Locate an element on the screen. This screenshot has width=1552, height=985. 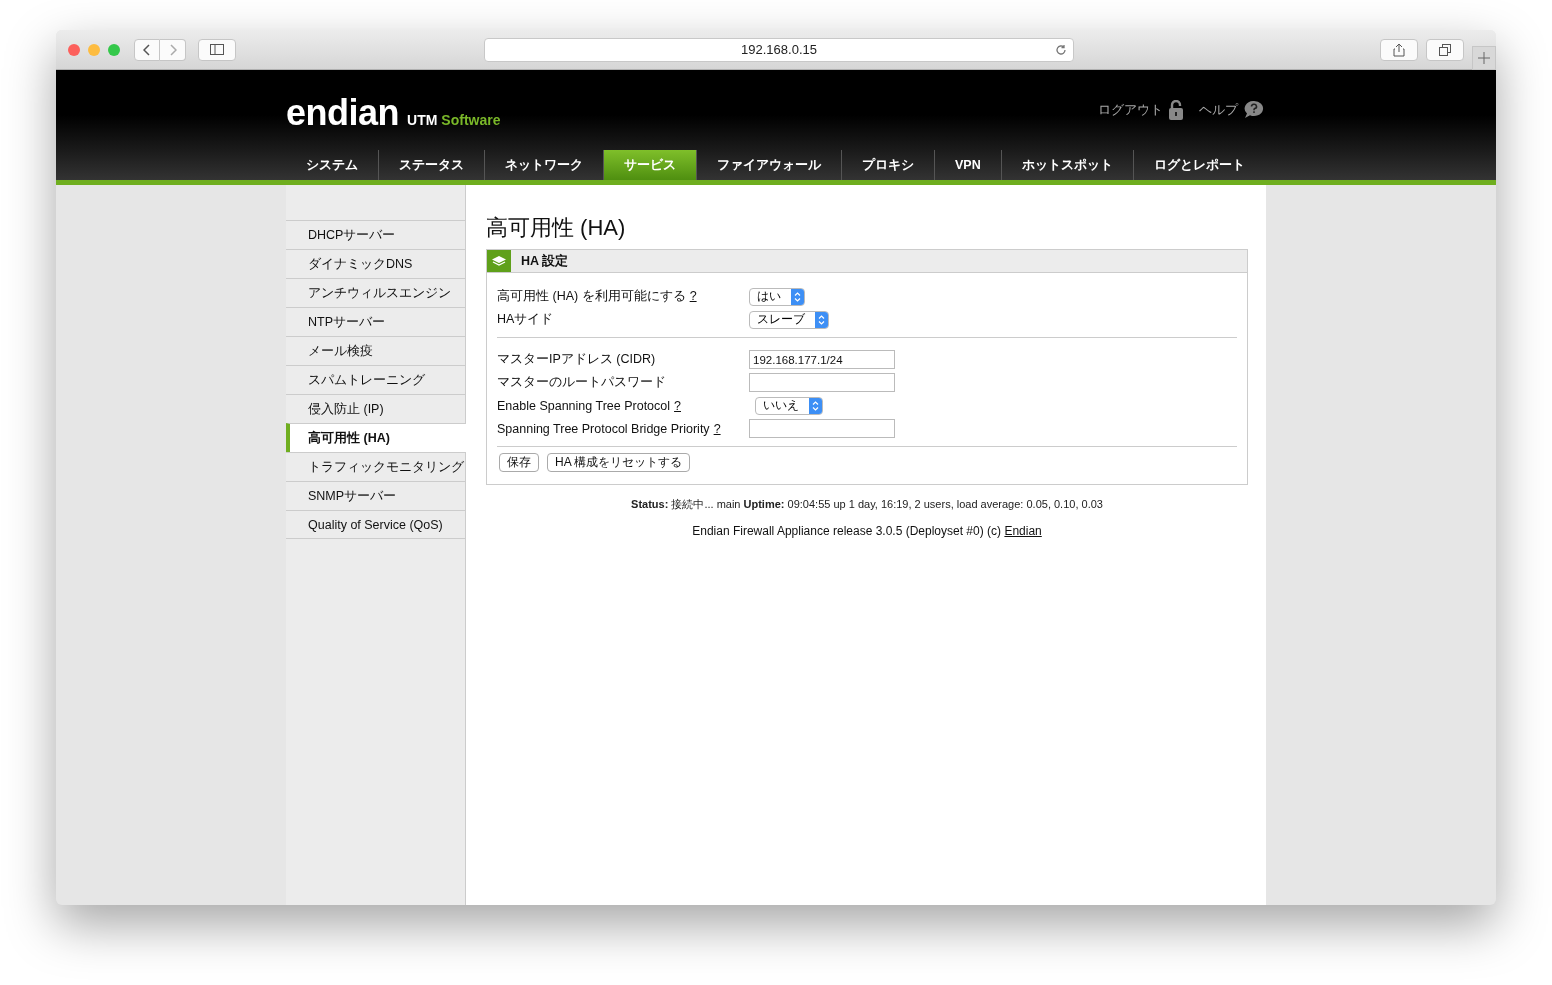
logo-subtitle: UTM is located at coordinates (422, 120).